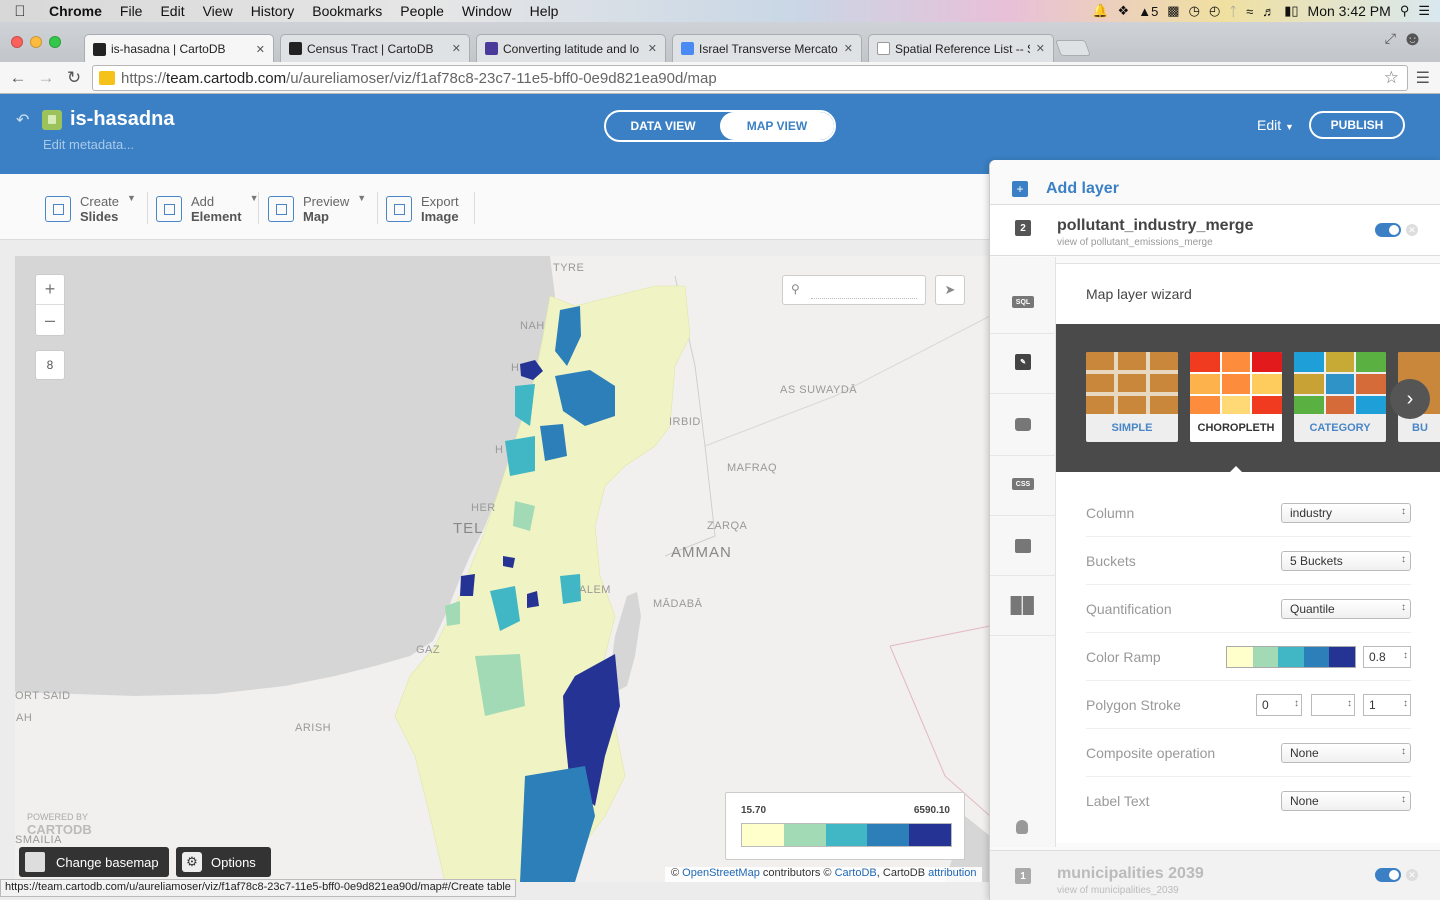 This screenshot has width=1440, height=900. I want to click on export-image-button: Export Image, so click(422, 209).